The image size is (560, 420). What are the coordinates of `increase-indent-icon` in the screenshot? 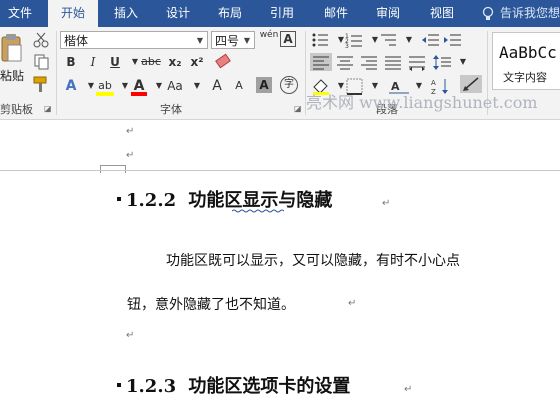 It's located at (453, 40).